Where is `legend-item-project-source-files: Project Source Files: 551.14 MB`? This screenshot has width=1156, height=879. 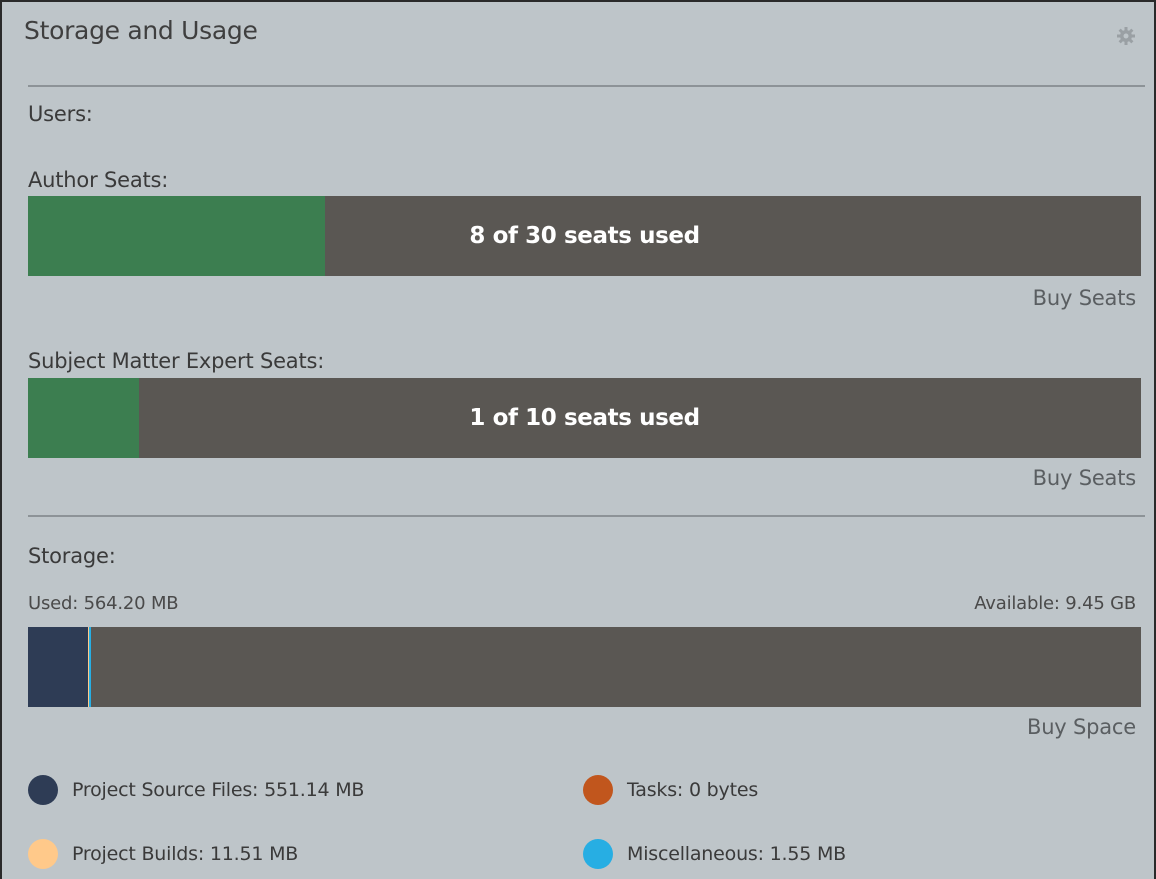
legend-item-project-source-files: Project Source Files: 551.14 MB is located at coordinates (196, 790).